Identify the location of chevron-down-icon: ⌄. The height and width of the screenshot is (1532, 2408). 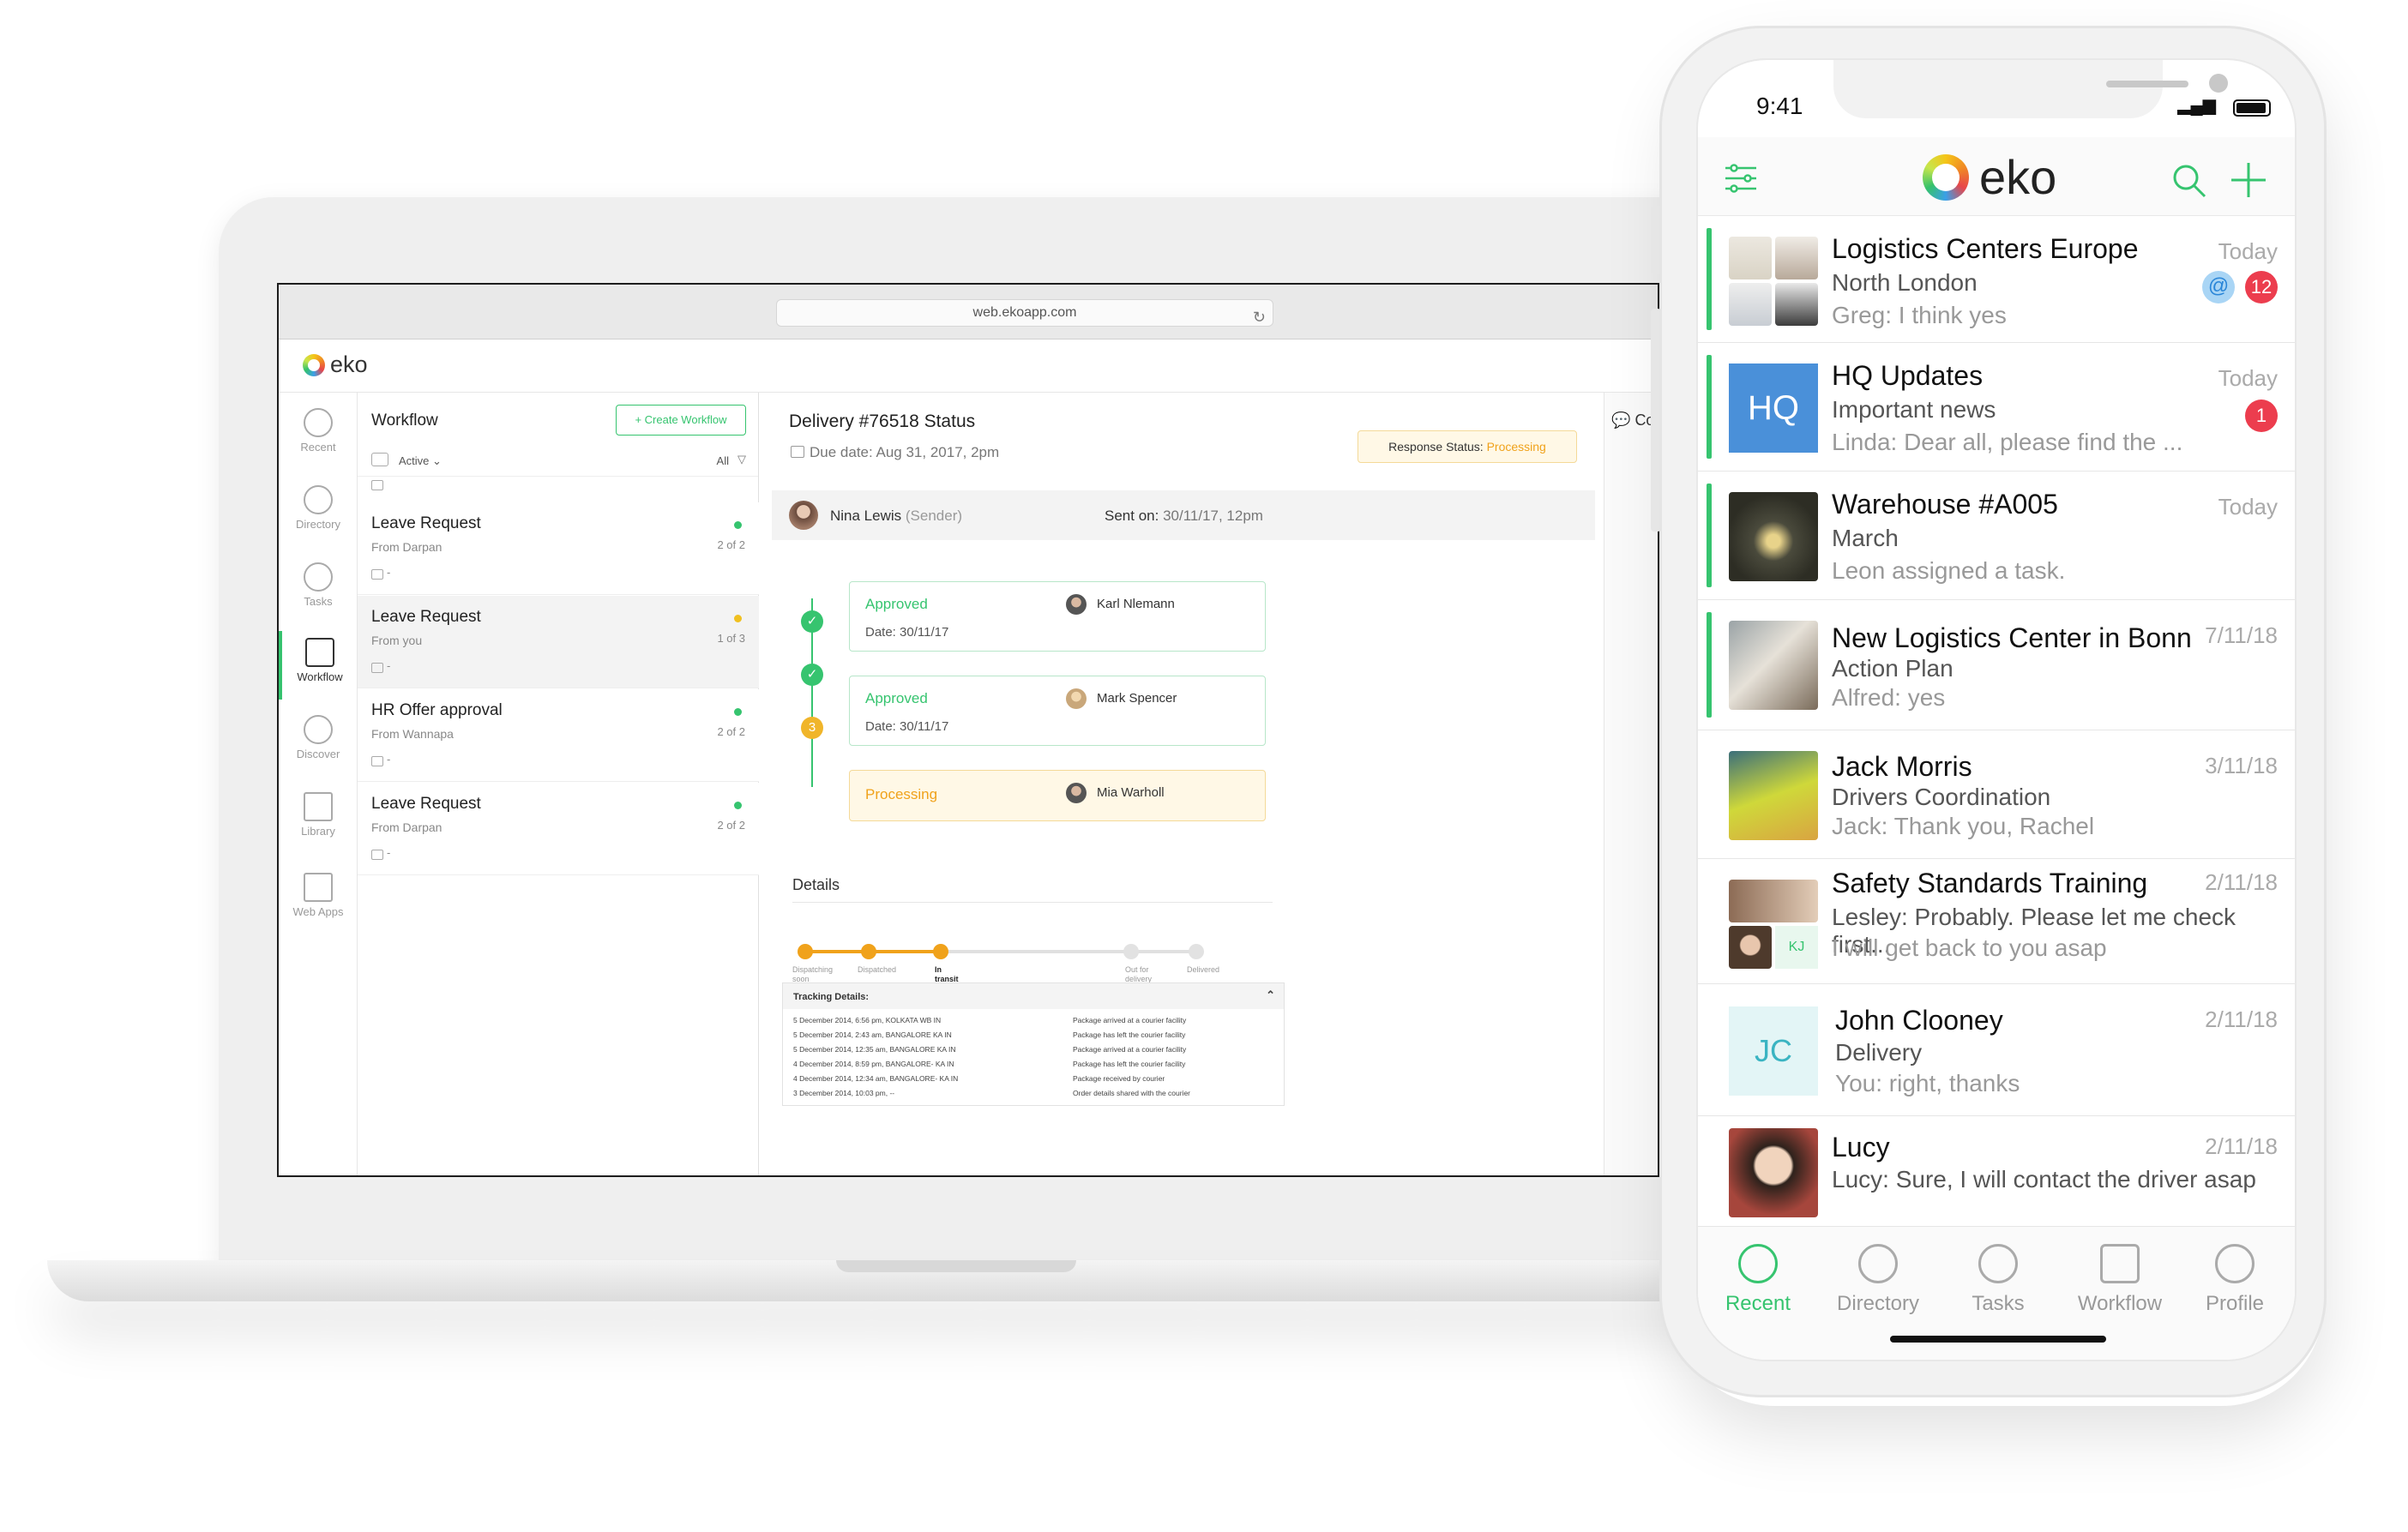
(437, 460).